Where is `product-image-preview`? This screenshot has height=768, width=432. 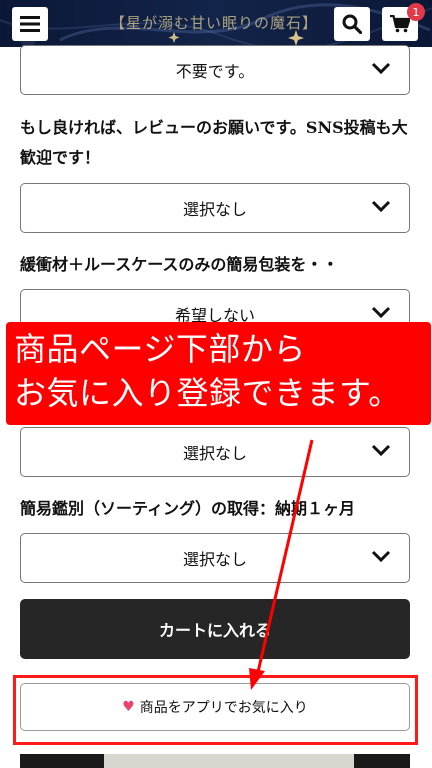 product-image-preview is located at coordinates (229, 761).